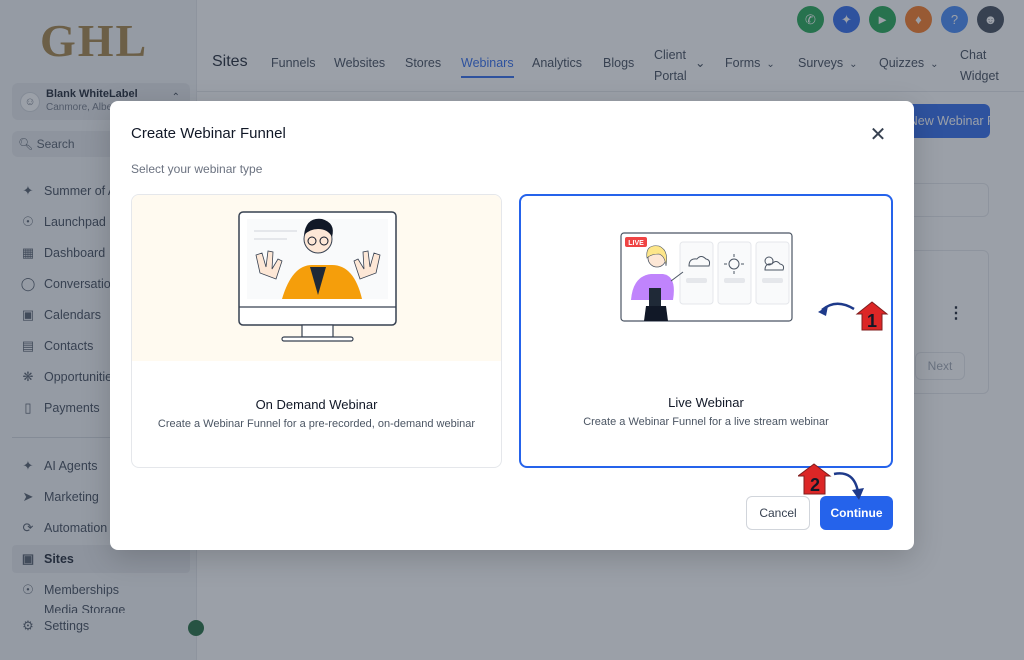  What do you see at coordinates (706, 402) in the screenshot?
I see `card-title: Live Webinar` at bounding box center [706, 402].